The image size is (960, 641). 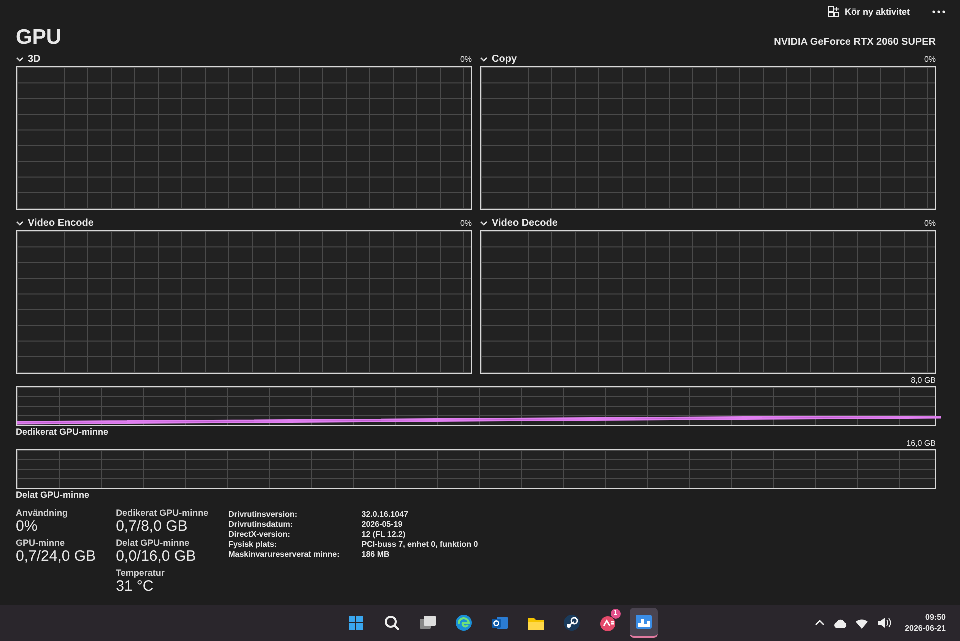 I want to click on stat-value: 0,7/8,0 GB, so click(x=152, y=526).